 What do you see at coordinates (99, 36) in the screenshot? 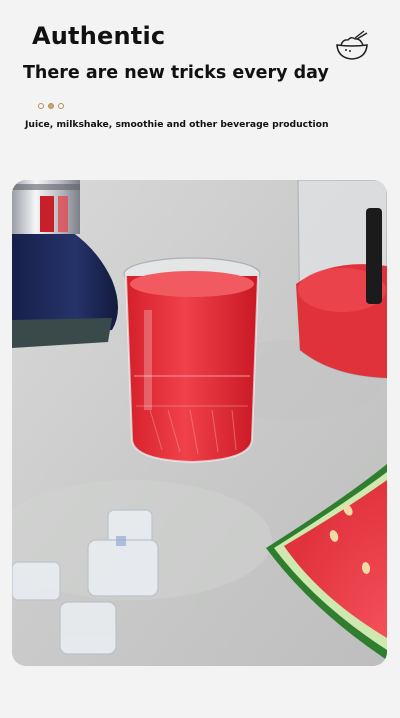
I see `page-title: Authentic` at bounding box center [99, 36].